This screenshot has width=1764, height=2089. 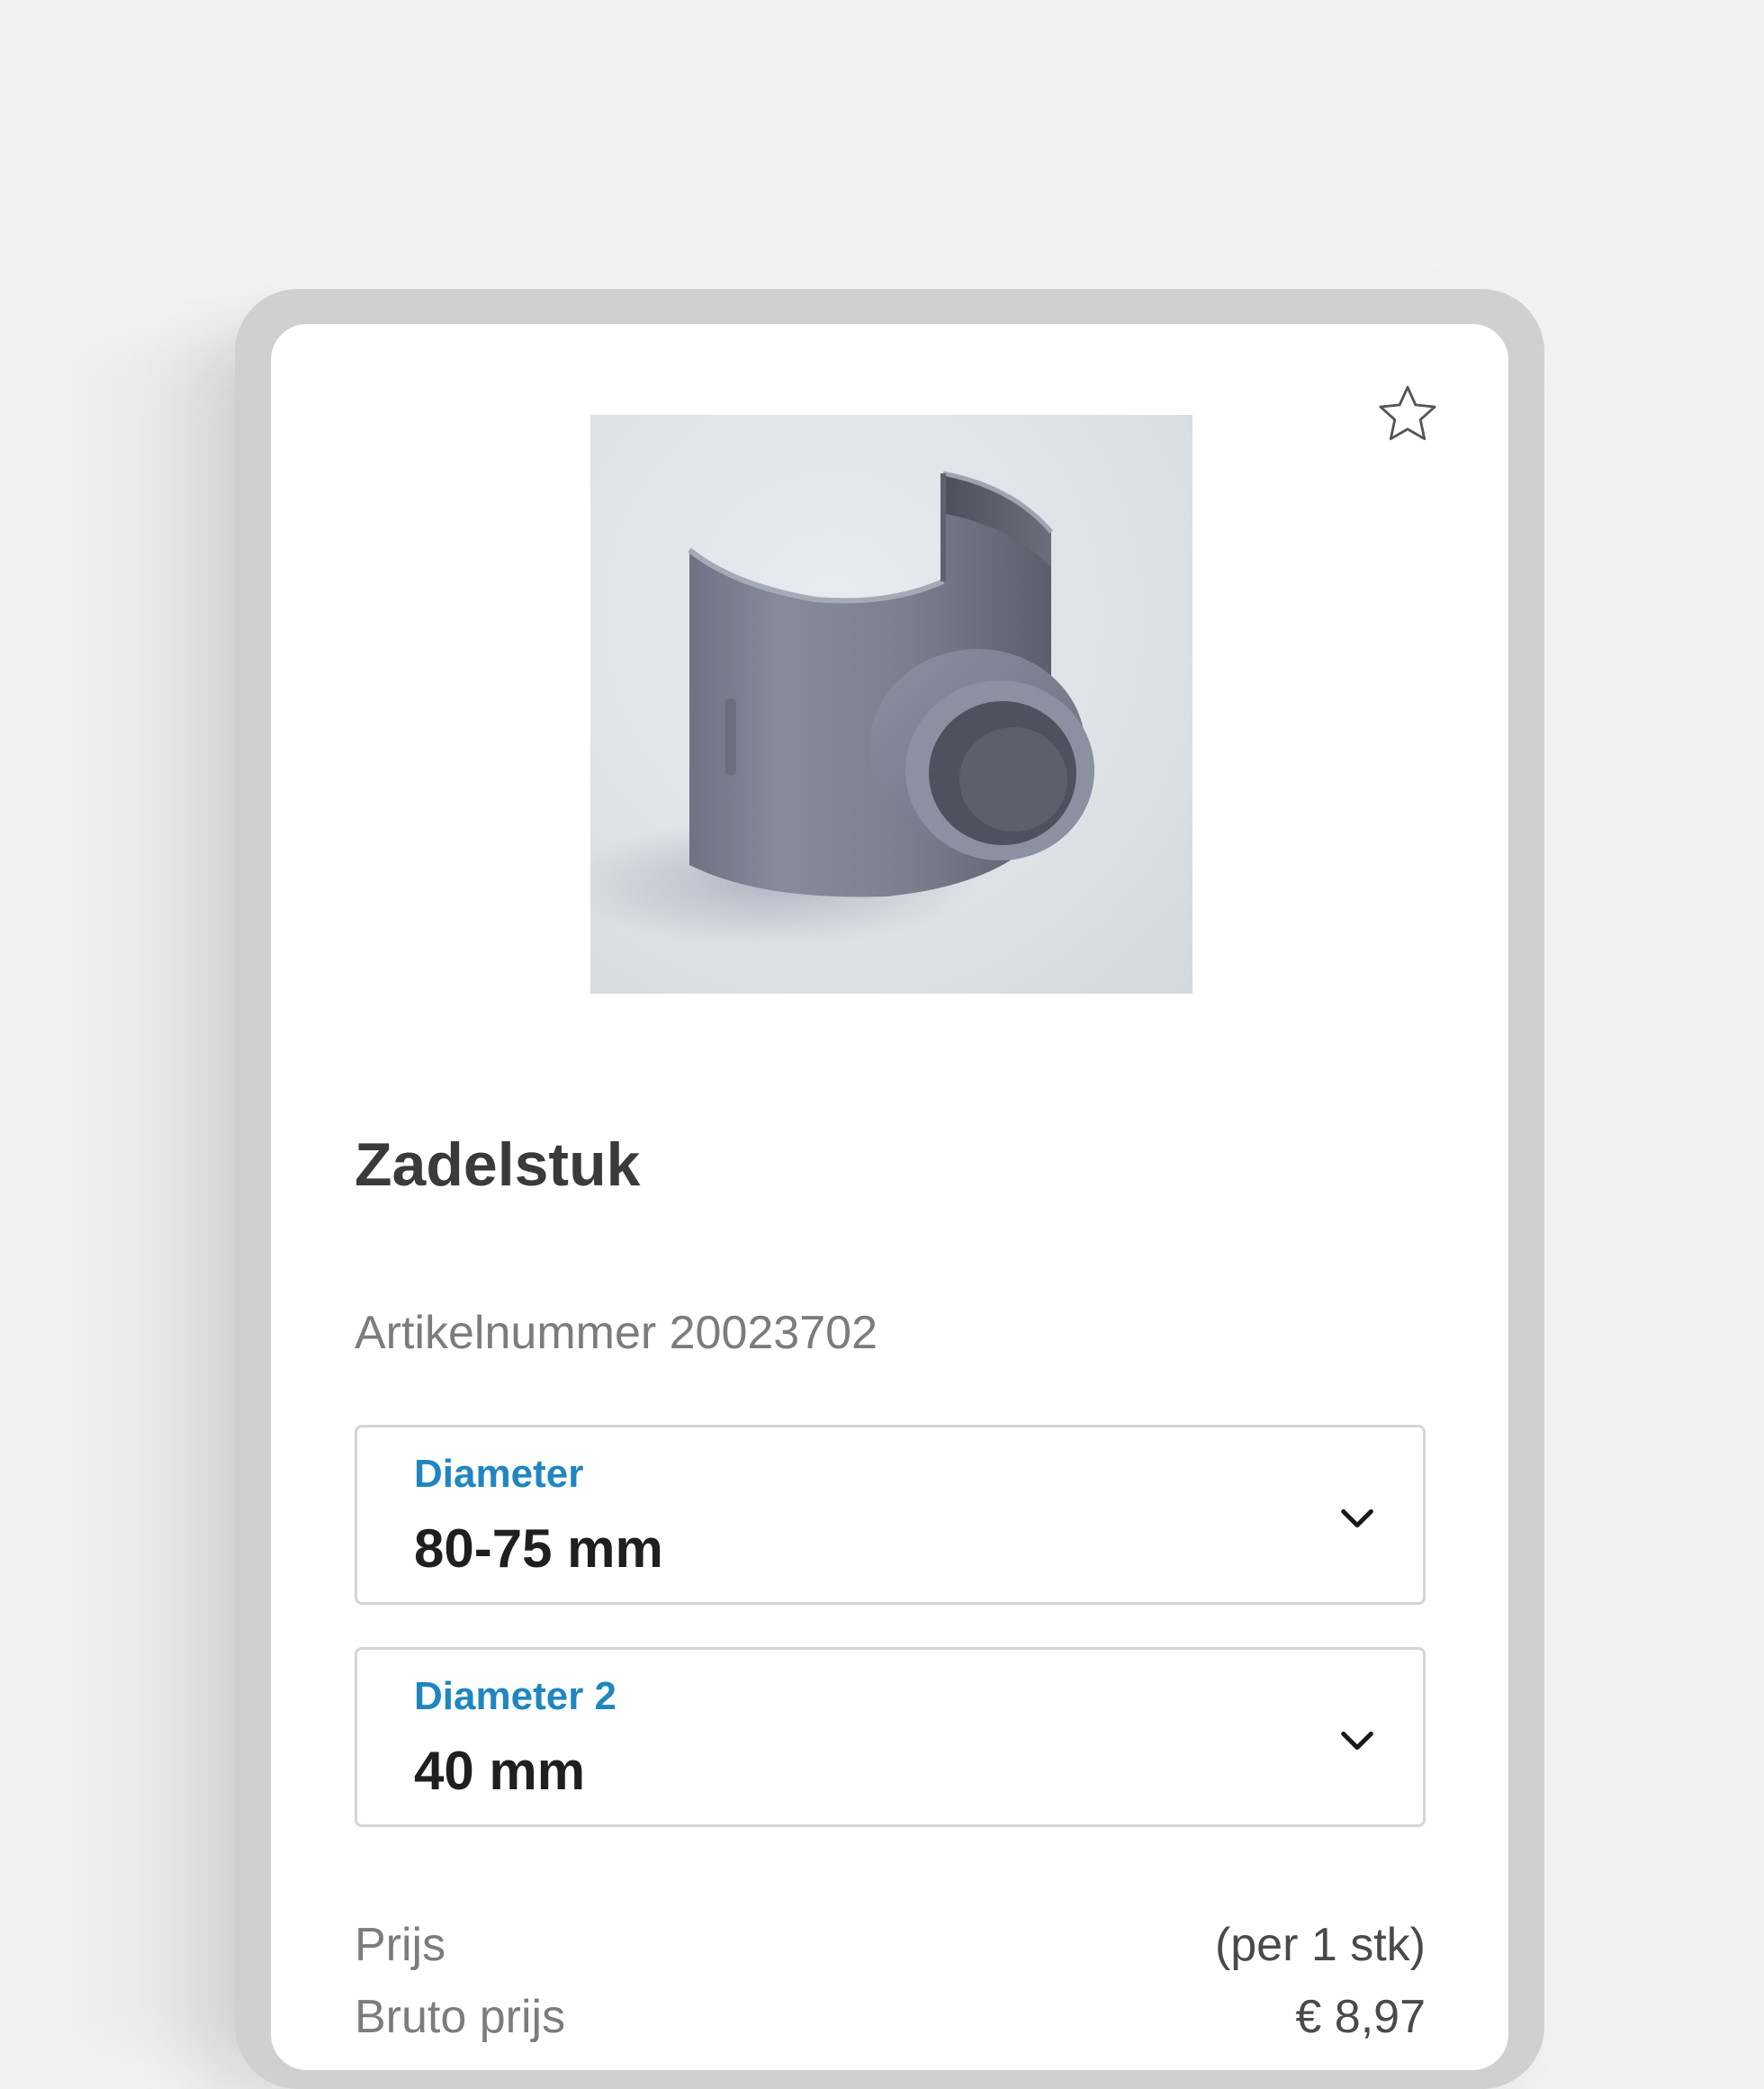 I want to click on favorite-button, so click(x=1407, y=414).